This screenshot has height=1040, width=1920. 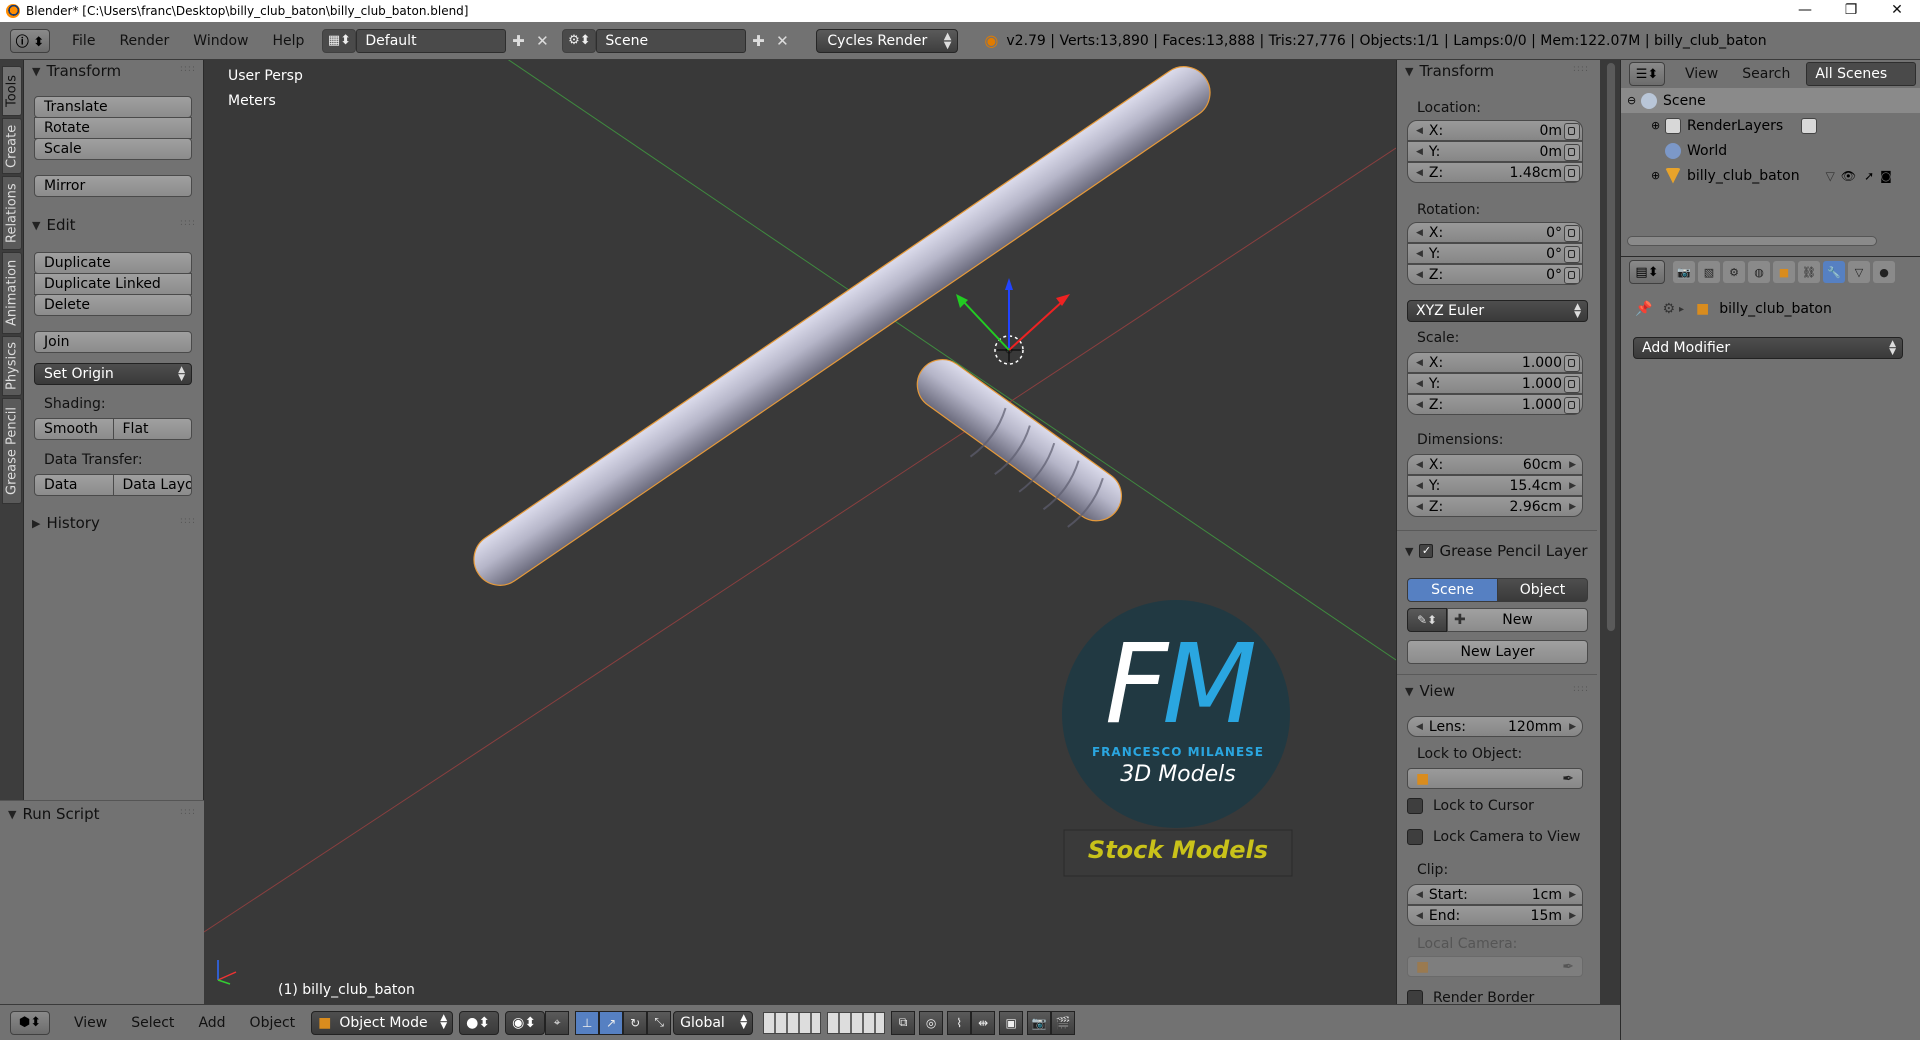 What do you see at coordinates (758, 41) in the screenshot?
I see `add-scene-icon: ✚` at bounding box center [758, 41].